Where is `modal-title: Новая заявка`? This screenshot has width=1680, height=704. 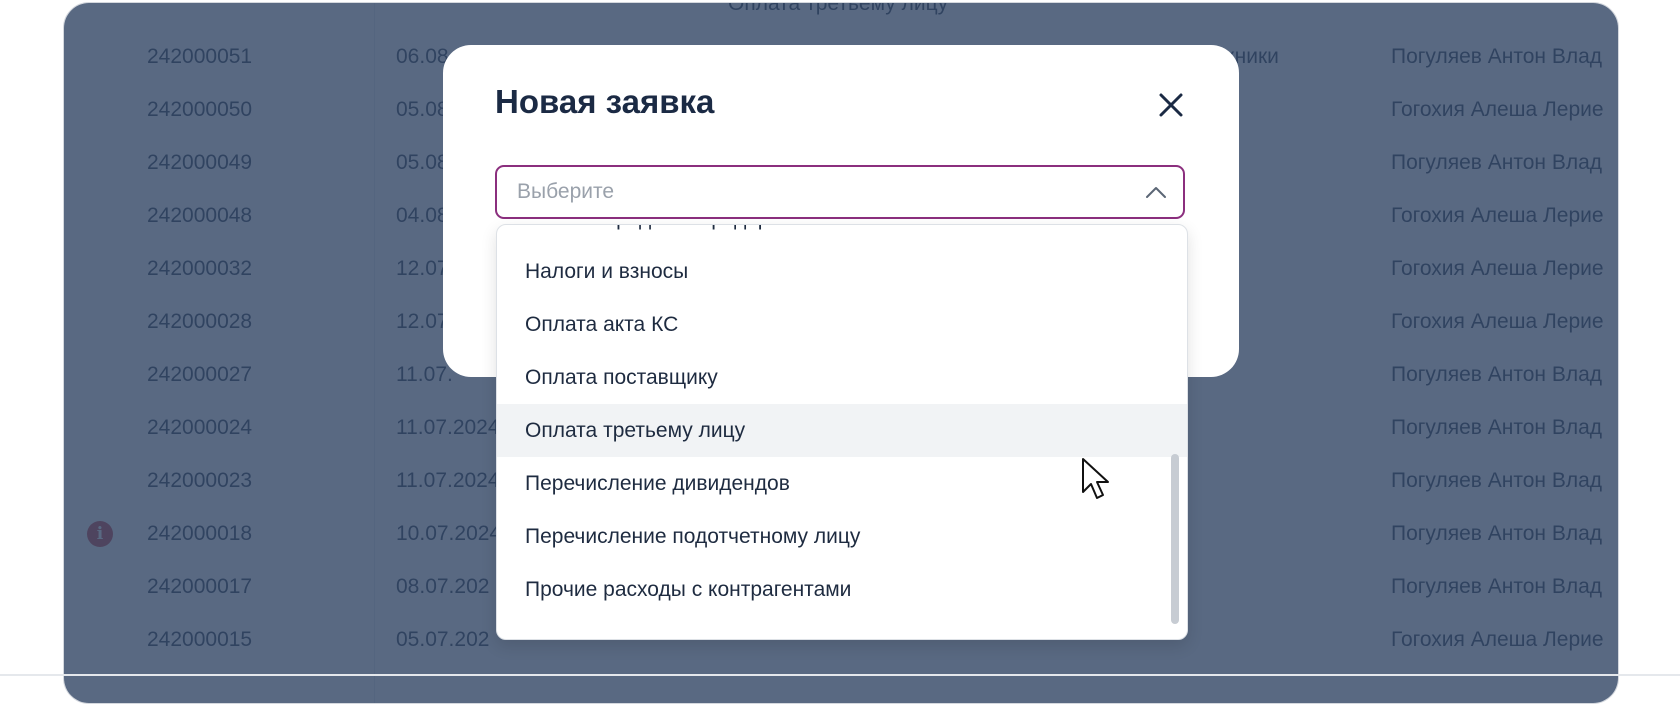 modal-title: Новая заявка is located at coordinates (605, 101).